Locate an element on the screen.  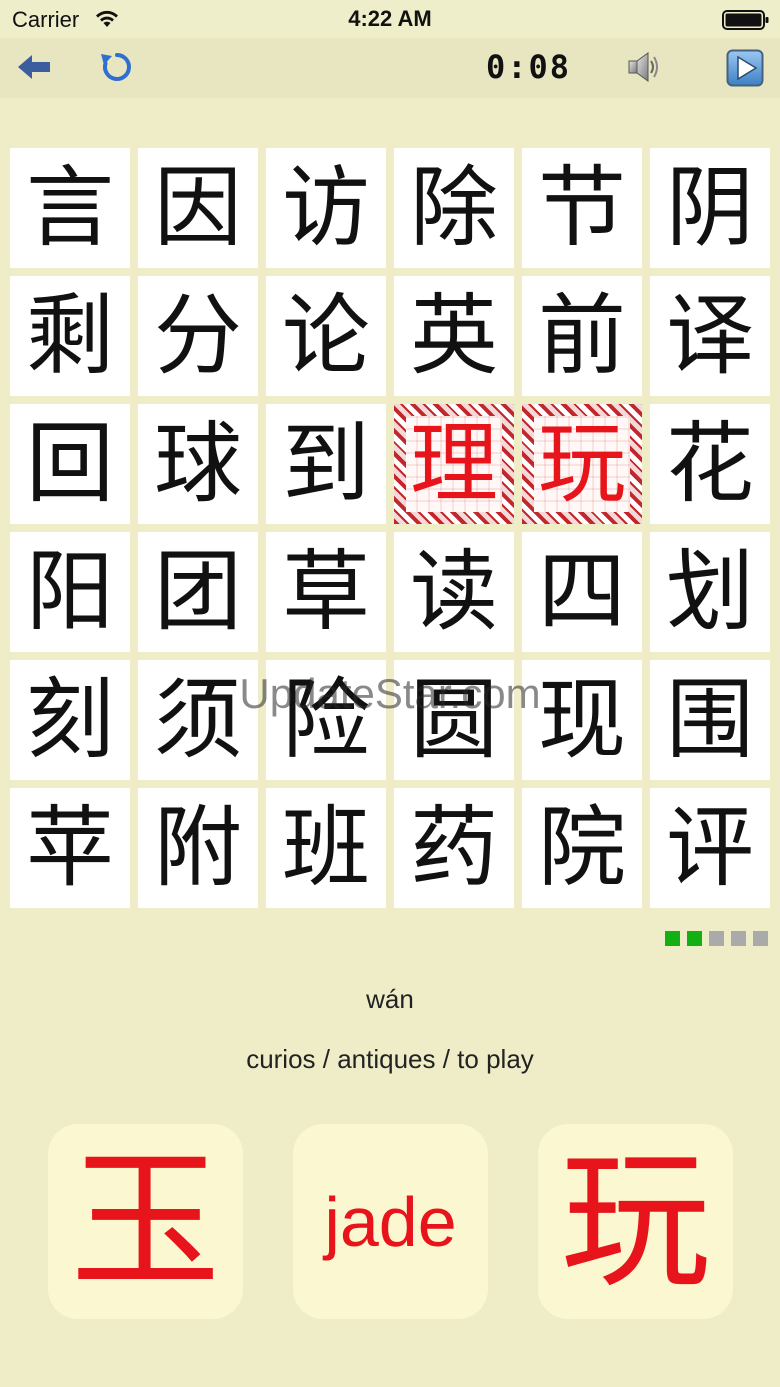
grid-cell: 因 is located at coordinates (198, 208).